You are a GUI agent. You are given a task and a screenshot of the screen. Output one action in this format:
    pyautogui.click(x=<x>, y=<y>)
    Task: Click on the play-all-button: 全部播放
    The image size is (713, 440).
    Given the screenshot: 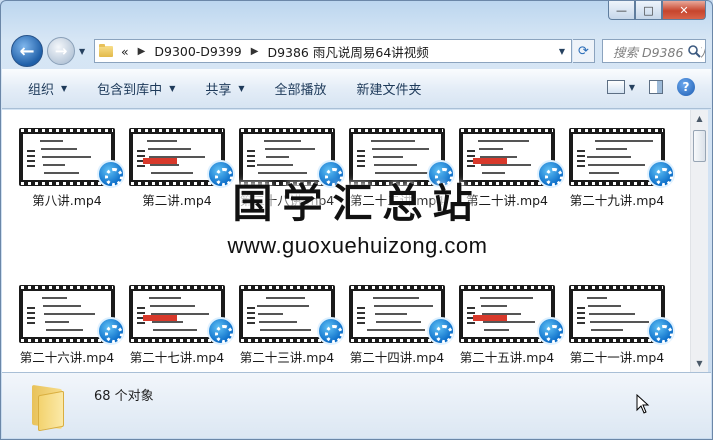 What is the action you would take?
    pyautogui.click(x=301, y=88)
    